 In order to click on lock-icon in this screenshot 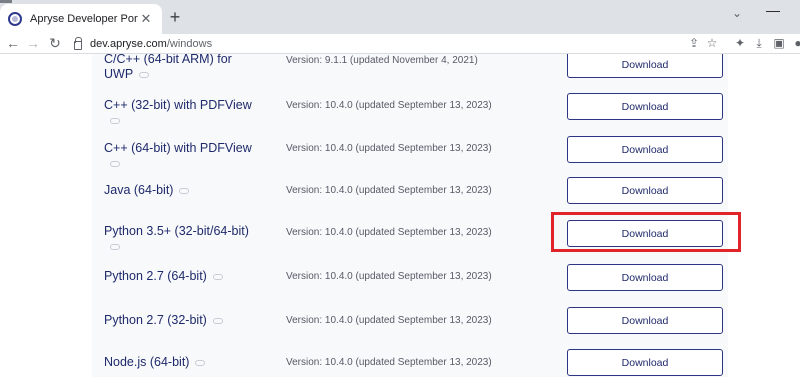, I will do `click(78, 43)`.